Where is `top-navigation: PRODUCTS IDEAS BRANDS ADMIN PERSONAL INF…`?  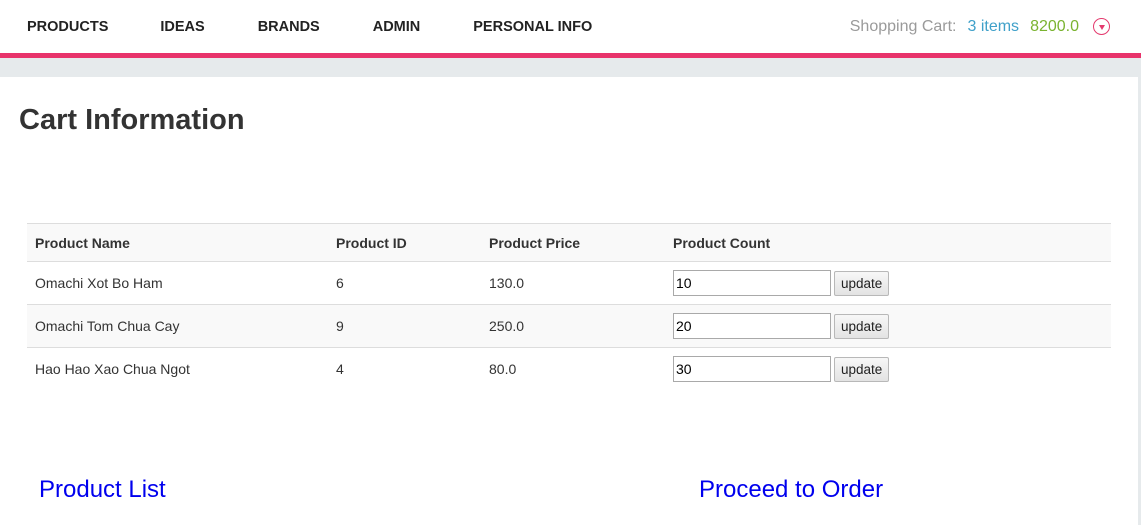
top-navigation: PRODUCTS IDEAS BRANDS ADMIN PERSONAL INF… is located at coordinates (570, 26).